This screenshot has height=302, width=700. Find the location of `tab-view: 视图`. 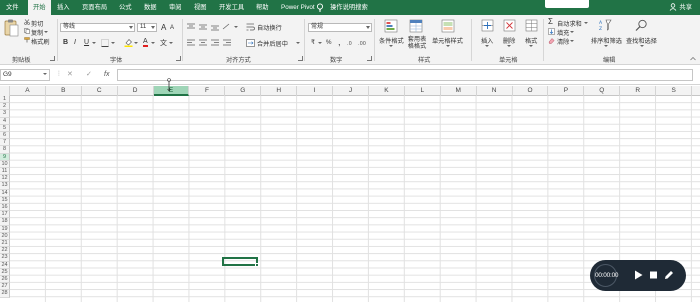

tab-view: 视图 is located at coordinates (200, 7).